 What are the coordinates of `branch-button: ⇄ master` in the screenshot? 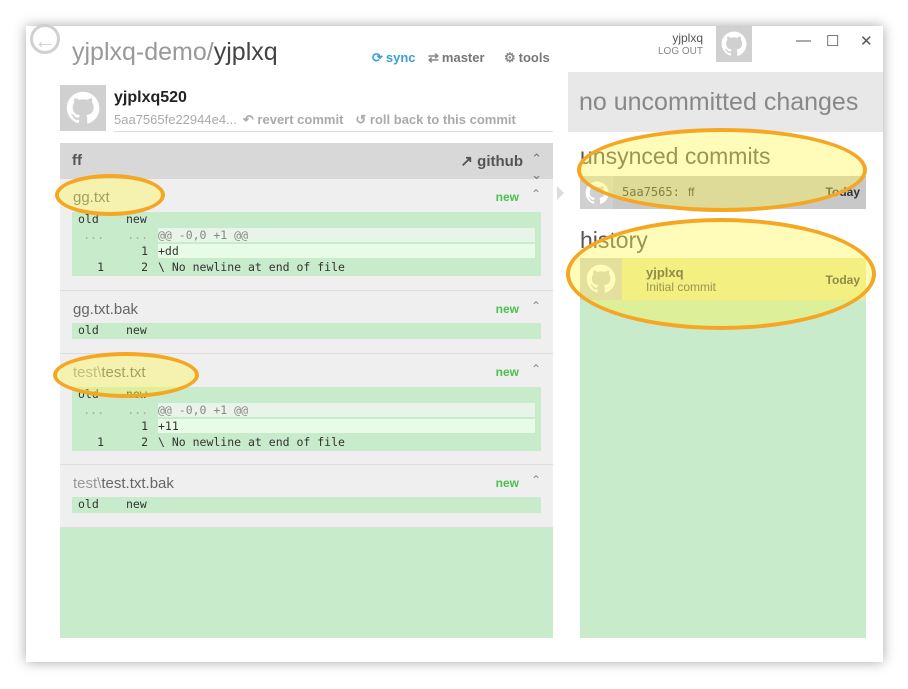 It's located at (456, 58).